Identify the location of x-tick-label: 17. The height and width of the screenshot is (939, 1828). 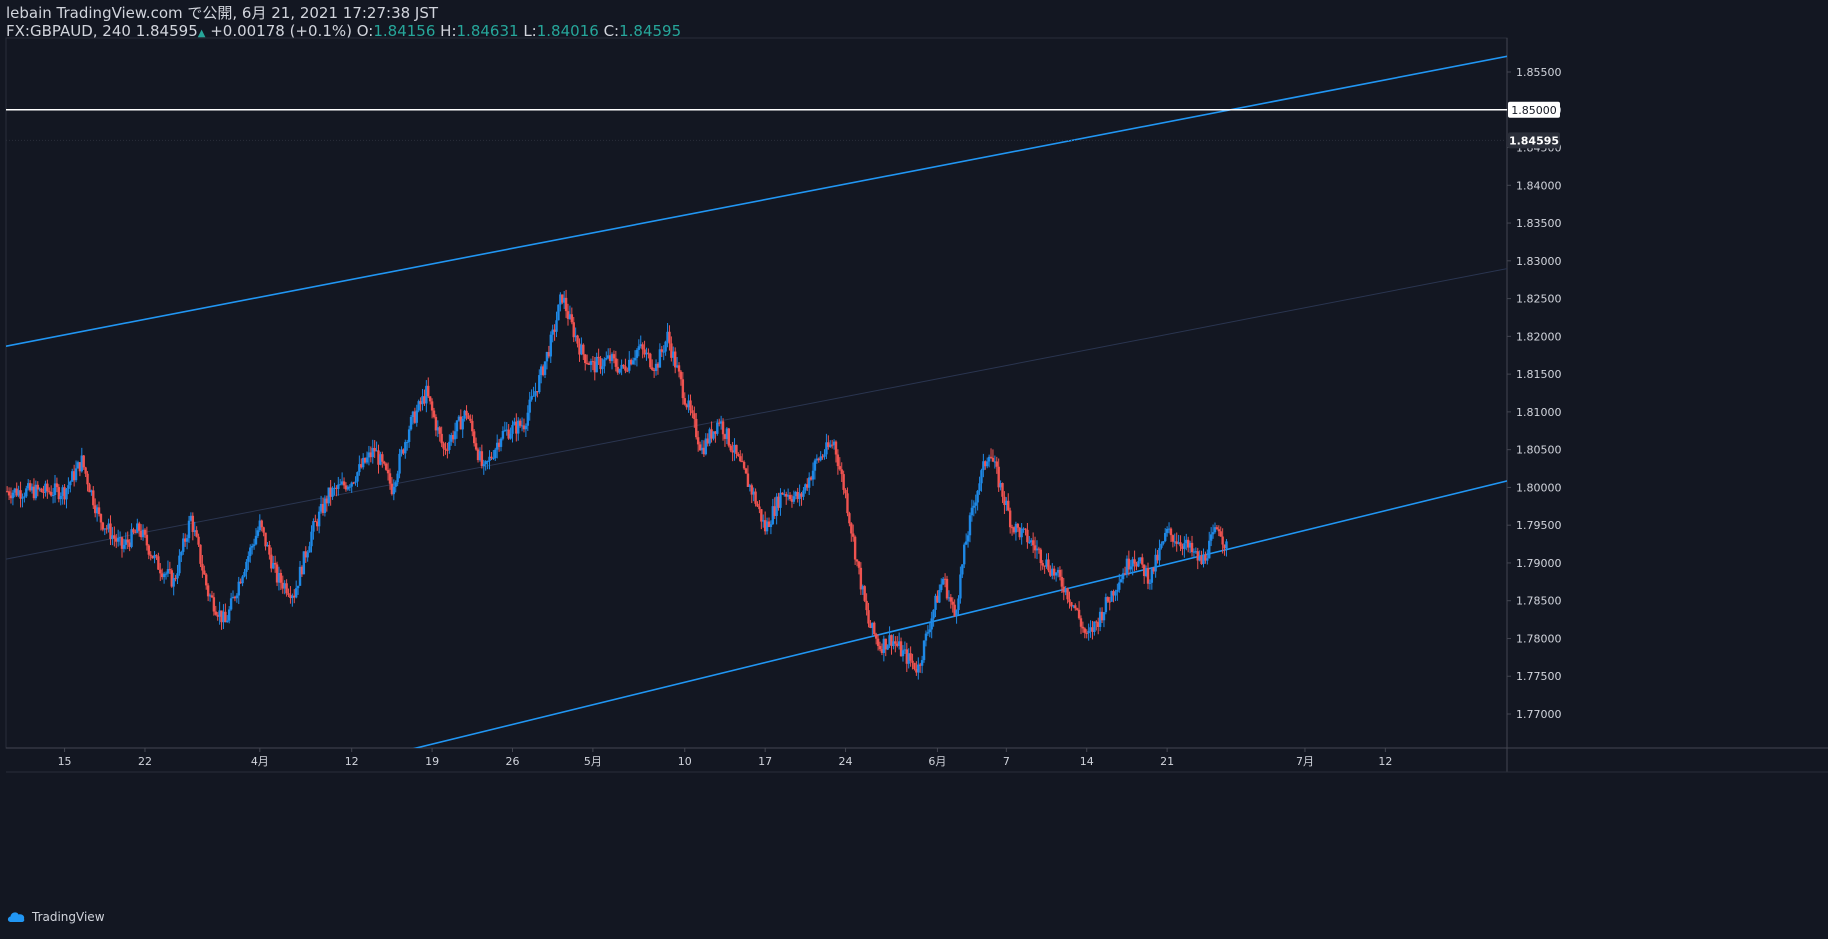
(765, 761).